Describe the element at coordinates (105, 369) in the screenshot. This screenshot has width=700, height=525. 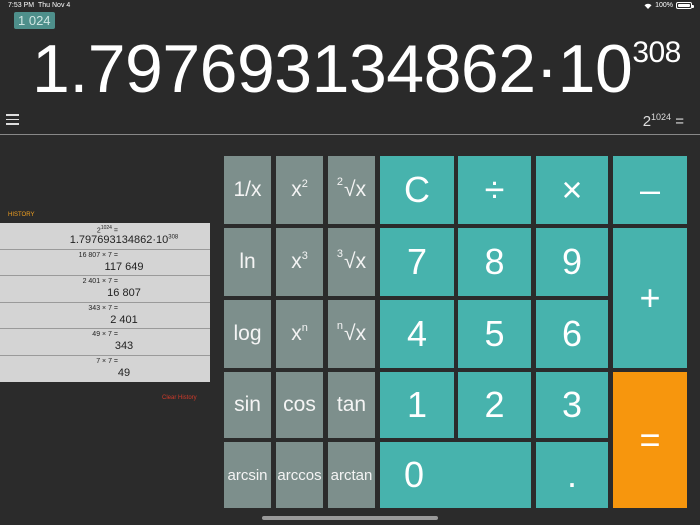
I see `history-entry: 7 × 7 = 49` at that location.